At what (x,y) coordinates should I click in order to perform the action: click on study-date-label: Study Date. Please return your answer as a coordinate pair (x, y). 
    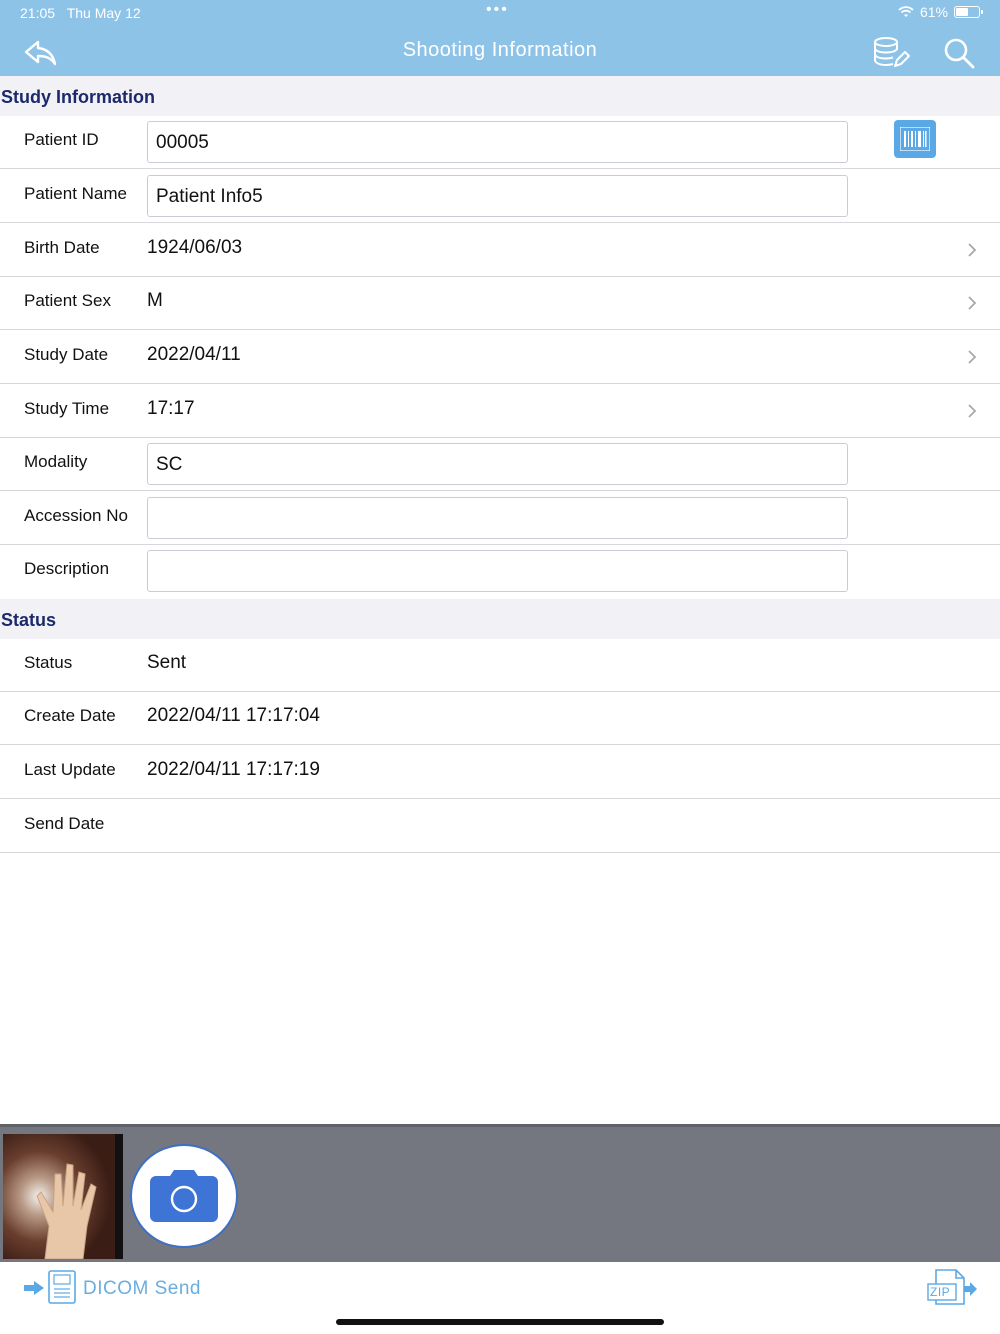
    Looking at the image, I should click on (66, 354).